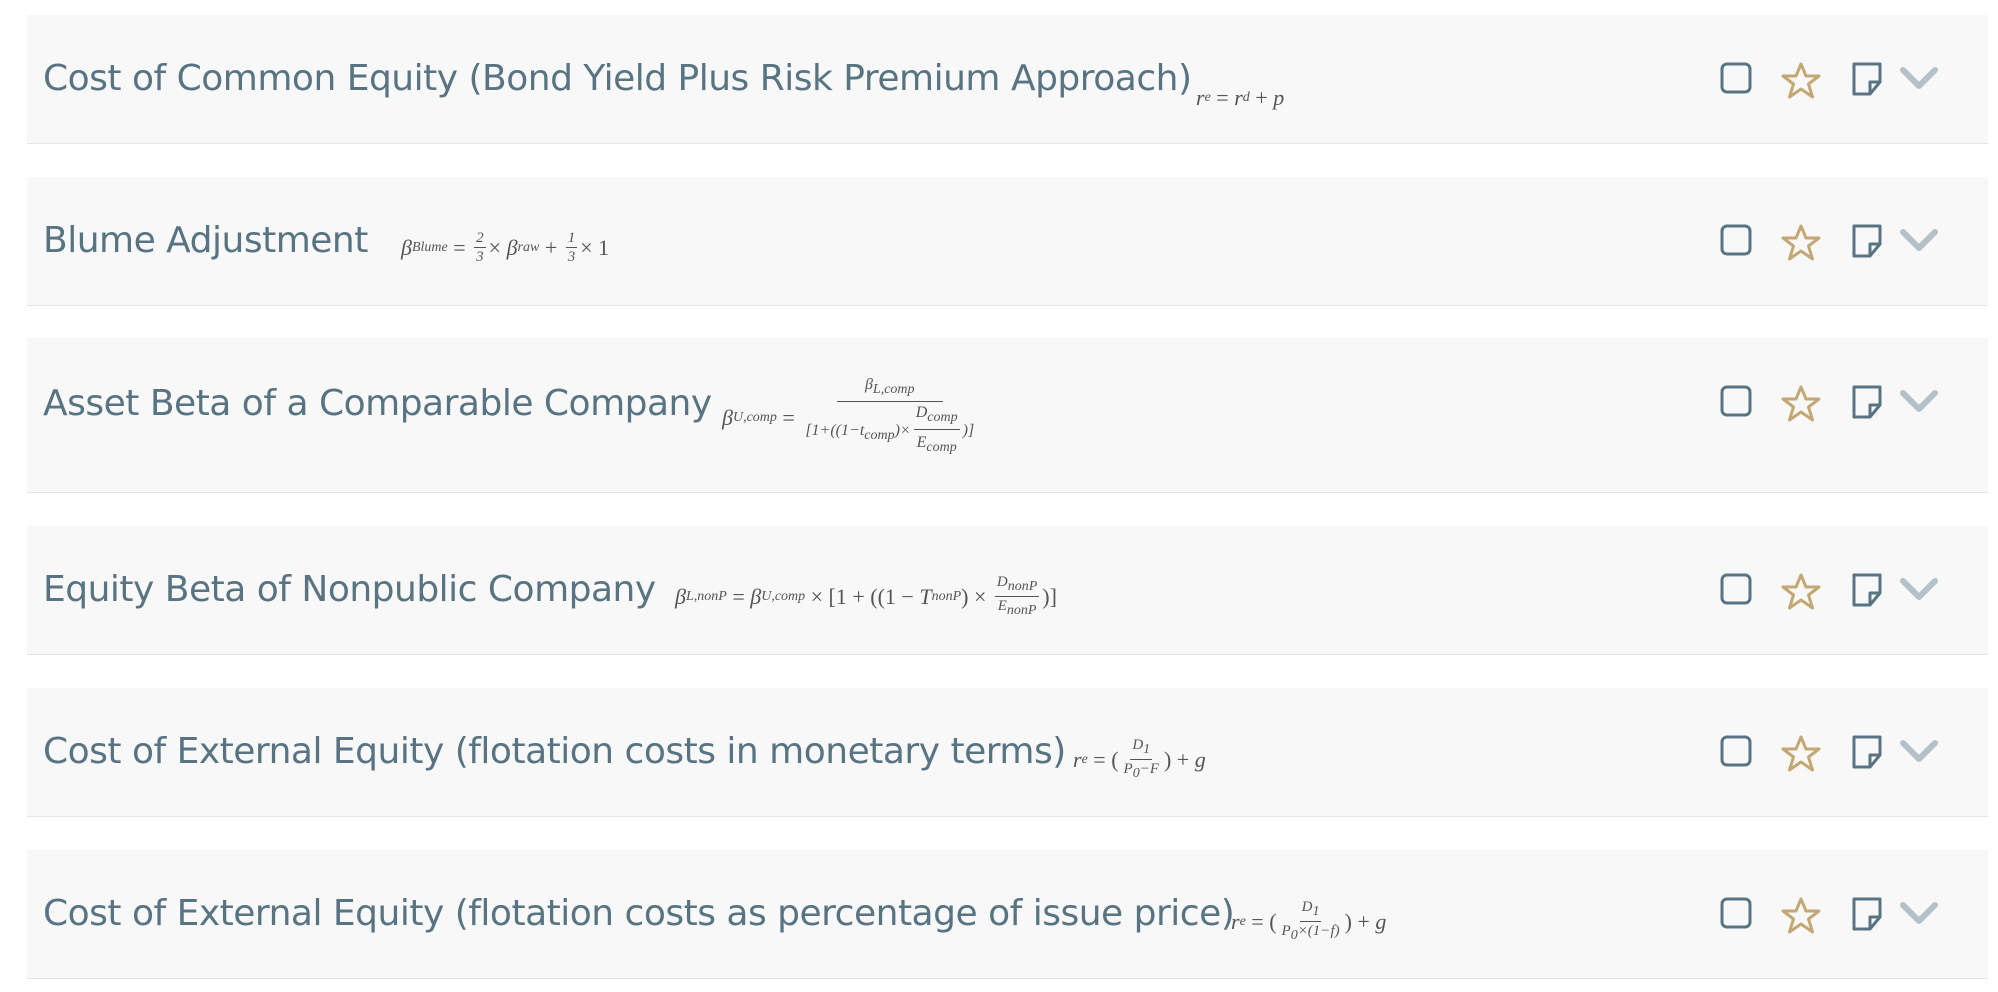  What do you see at coordinates (1309, 921) in the screenshot?
I see `formula-expression: re = ( D1 P0×(1−f)) + g` at bounding box center [1309, 921].